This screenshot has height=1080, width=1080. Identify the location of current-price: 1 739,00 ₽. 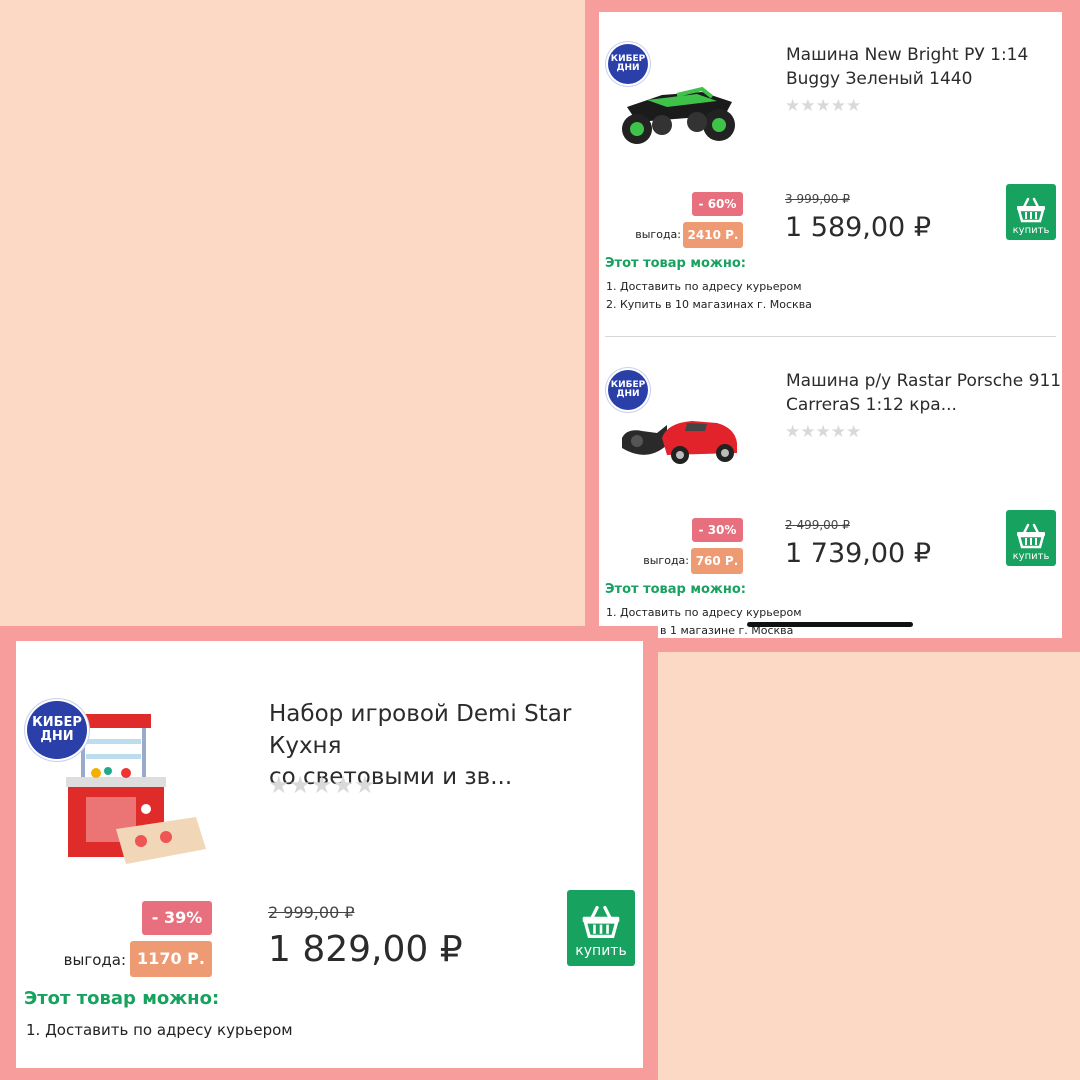
(858, 553).